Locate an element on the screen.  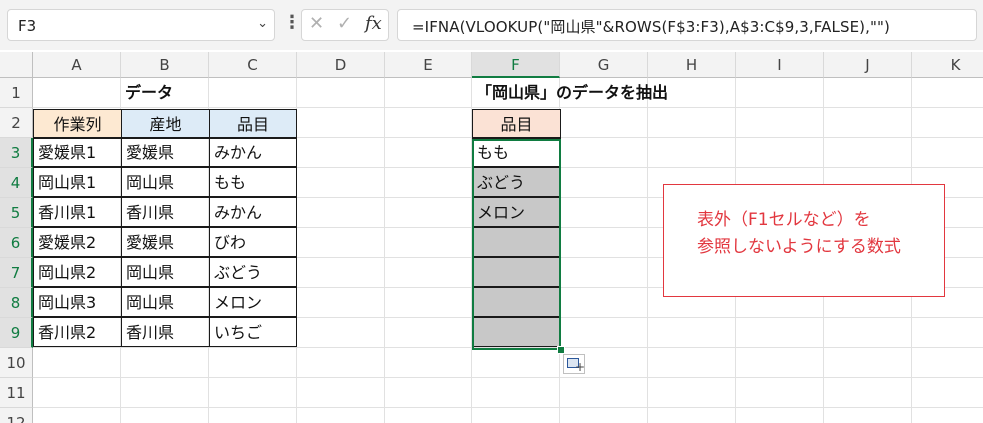
extract-cell: メロン is located at coordinates (516, 212).